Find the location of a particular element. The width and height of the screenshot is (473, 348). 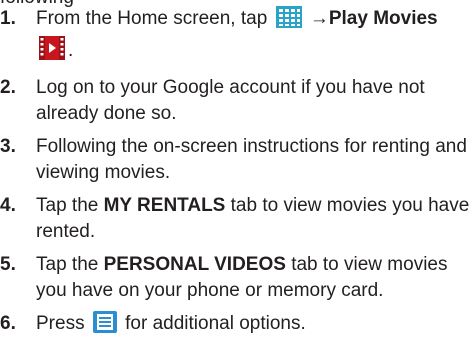

step-text: for additional options. is located at coordinates (215, 323).